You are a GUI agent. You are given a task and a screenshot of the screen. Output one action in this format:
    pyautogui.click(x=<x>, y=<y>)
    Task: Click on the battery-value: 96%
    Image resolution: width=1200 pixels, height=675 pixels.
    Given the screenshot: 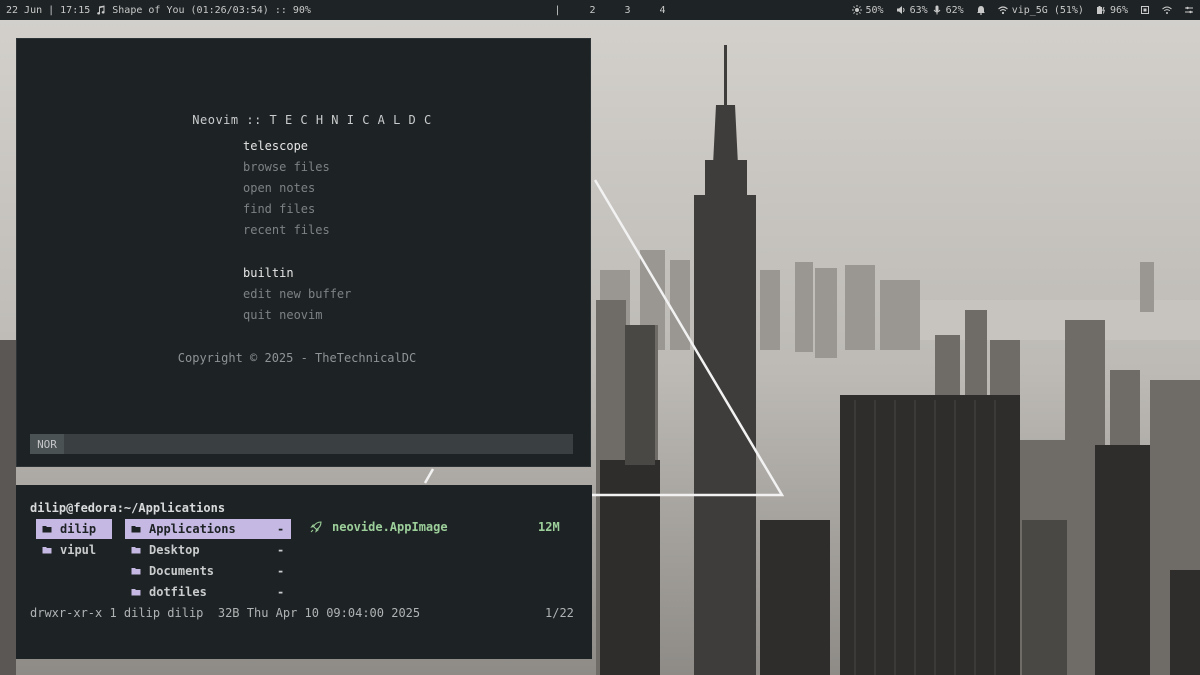 What is the action you would take?
    pyautogui.click(x=1118, y=10)
    